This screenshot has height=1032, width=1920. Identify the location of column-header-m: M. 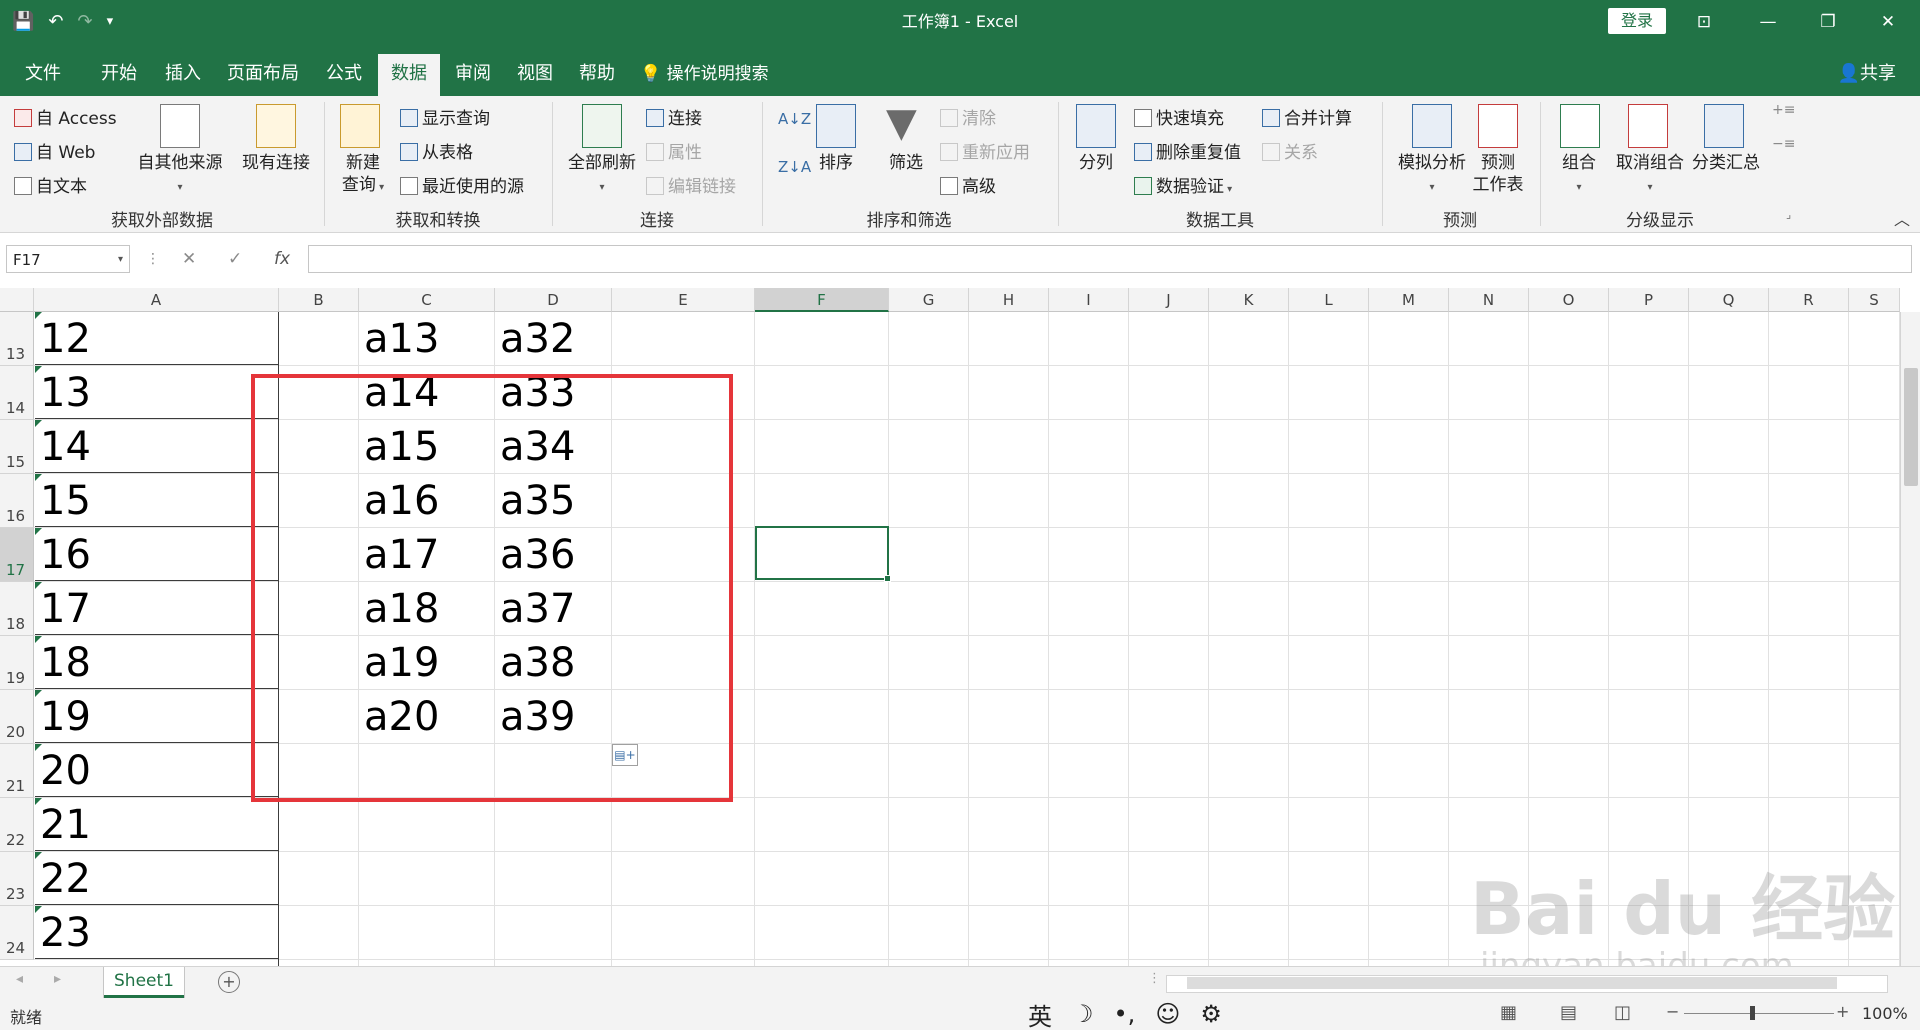
(1409, 300).